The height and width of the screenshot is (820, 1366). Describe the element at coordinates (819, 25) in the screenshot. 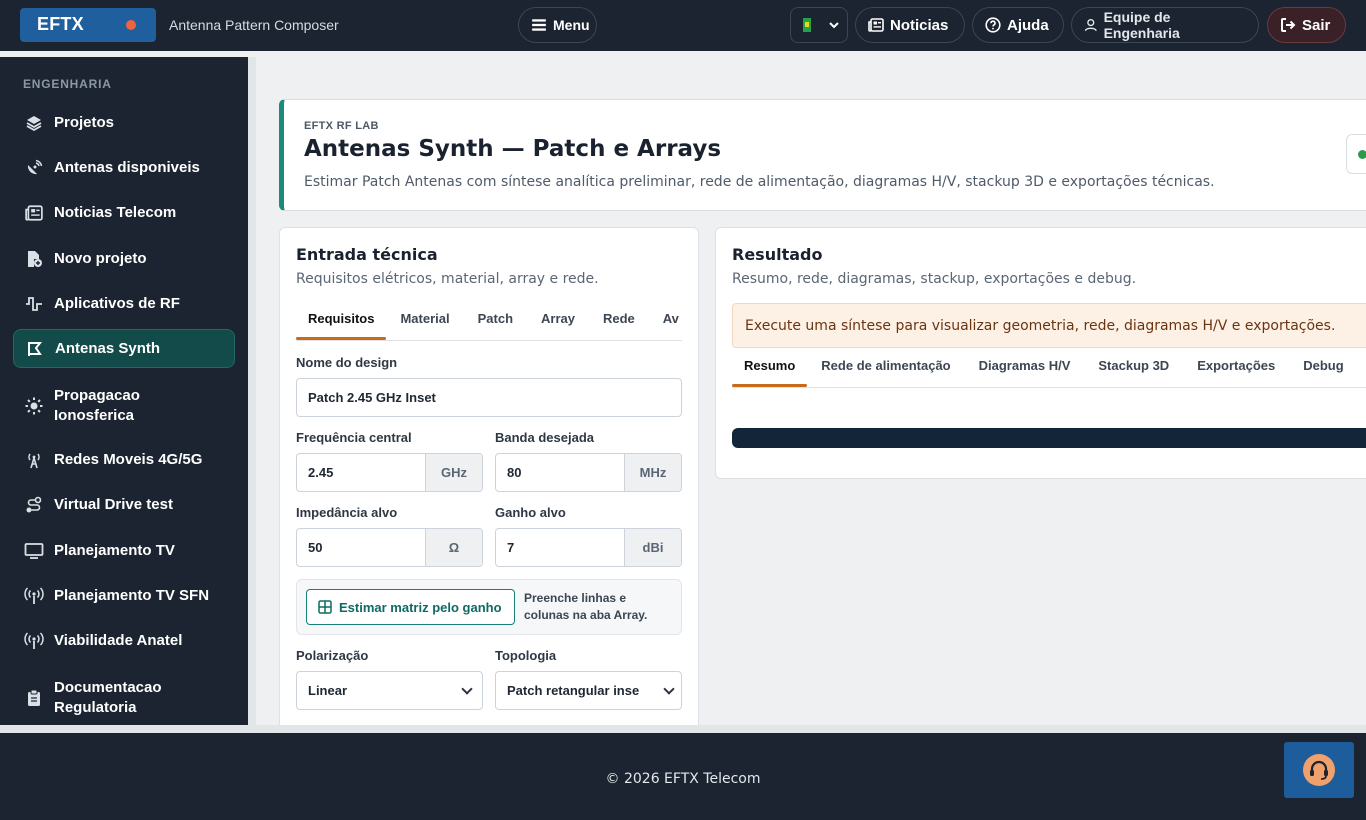

I see `language-select` at that location.